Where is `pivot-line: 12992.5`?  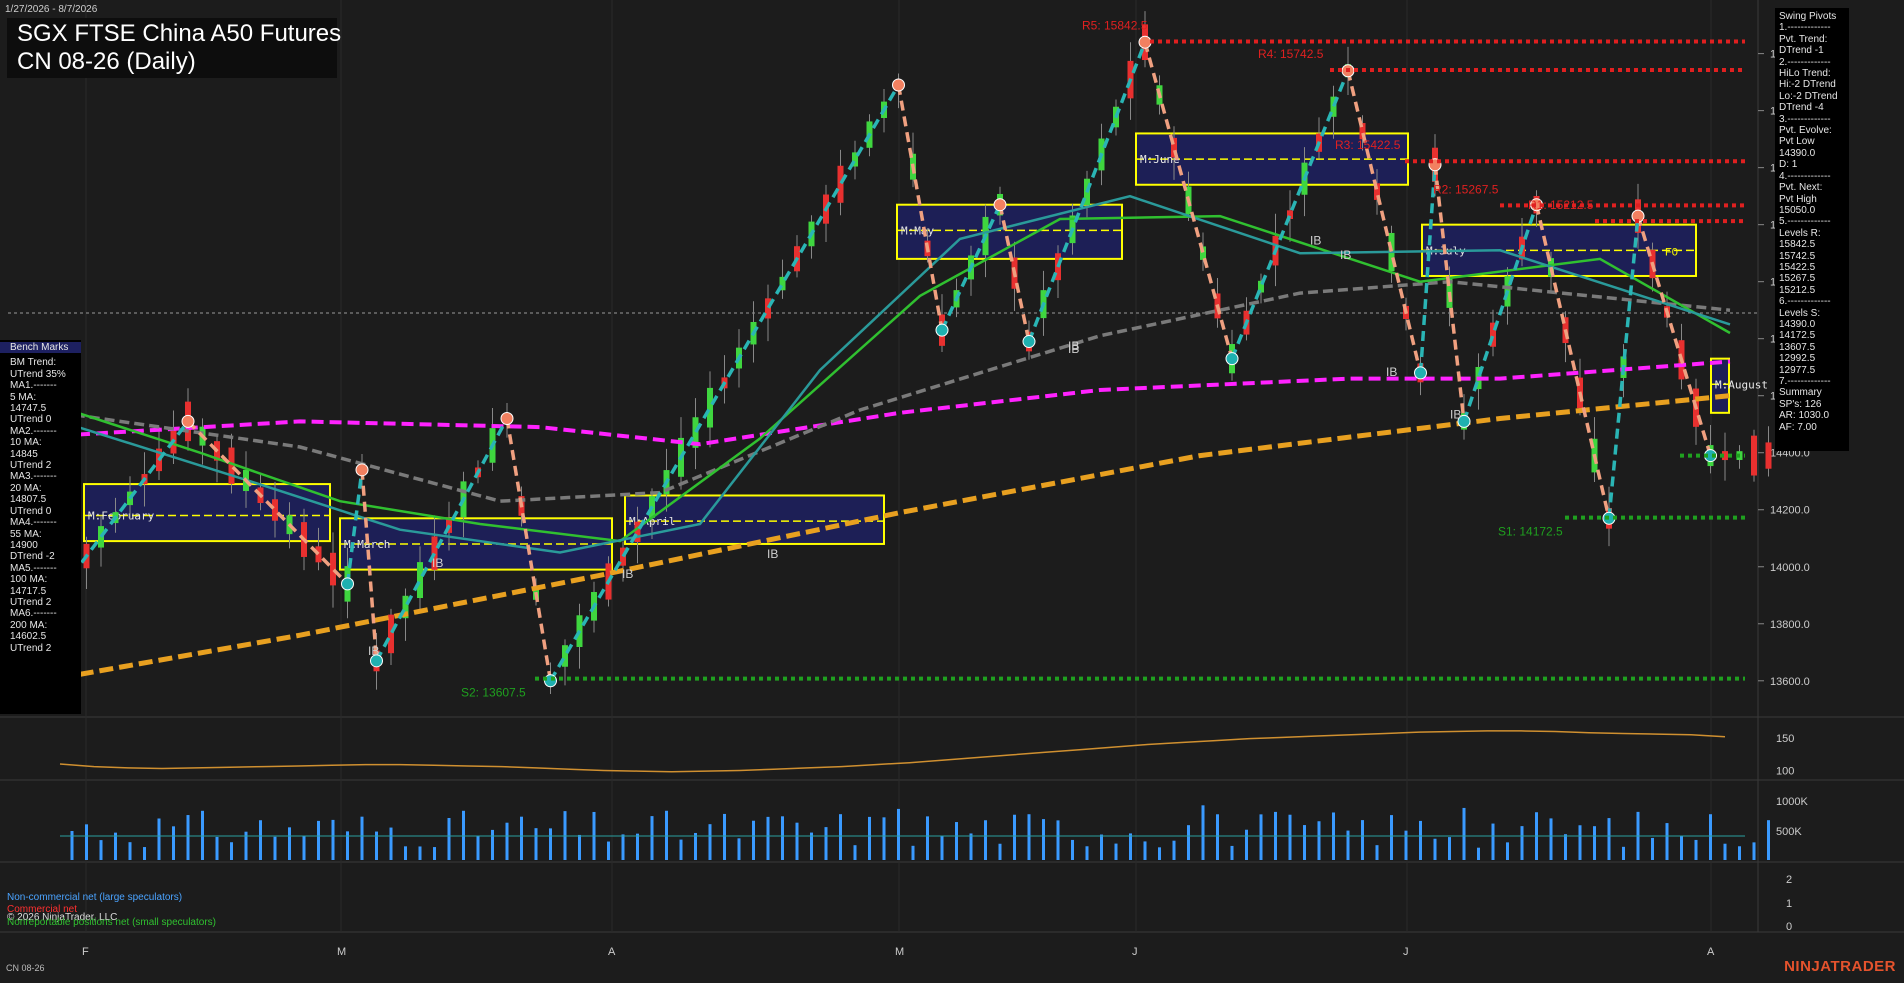
pivot-line: 12992.5 is located at coordinates (1797, 359).